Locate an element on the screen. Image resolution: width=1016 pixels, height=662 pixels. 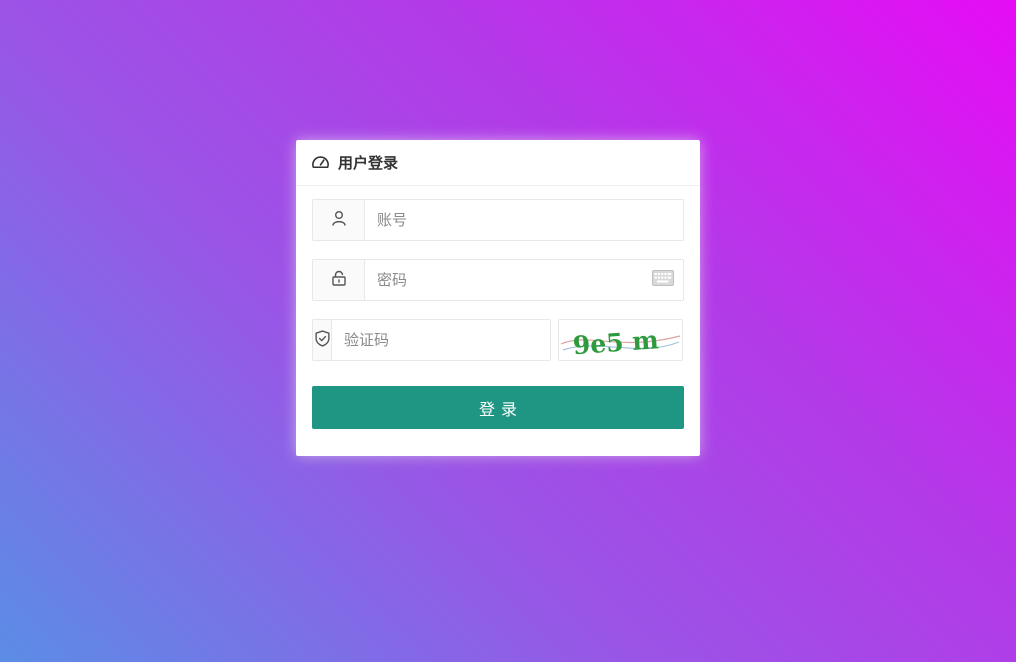
lock-icon is located at coordinates (339, 280).